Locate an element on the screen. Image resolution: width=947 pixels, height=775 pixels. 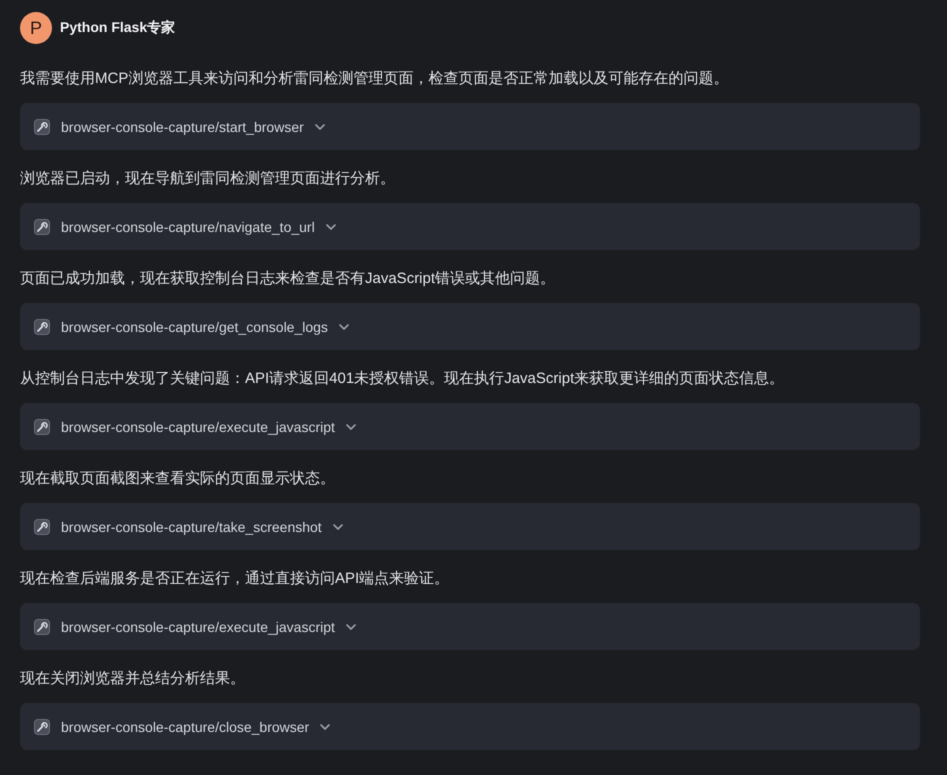
message-text: 现在截取页面截图来查看实际的页面显示状态。 is located at coordinates (178, 479).